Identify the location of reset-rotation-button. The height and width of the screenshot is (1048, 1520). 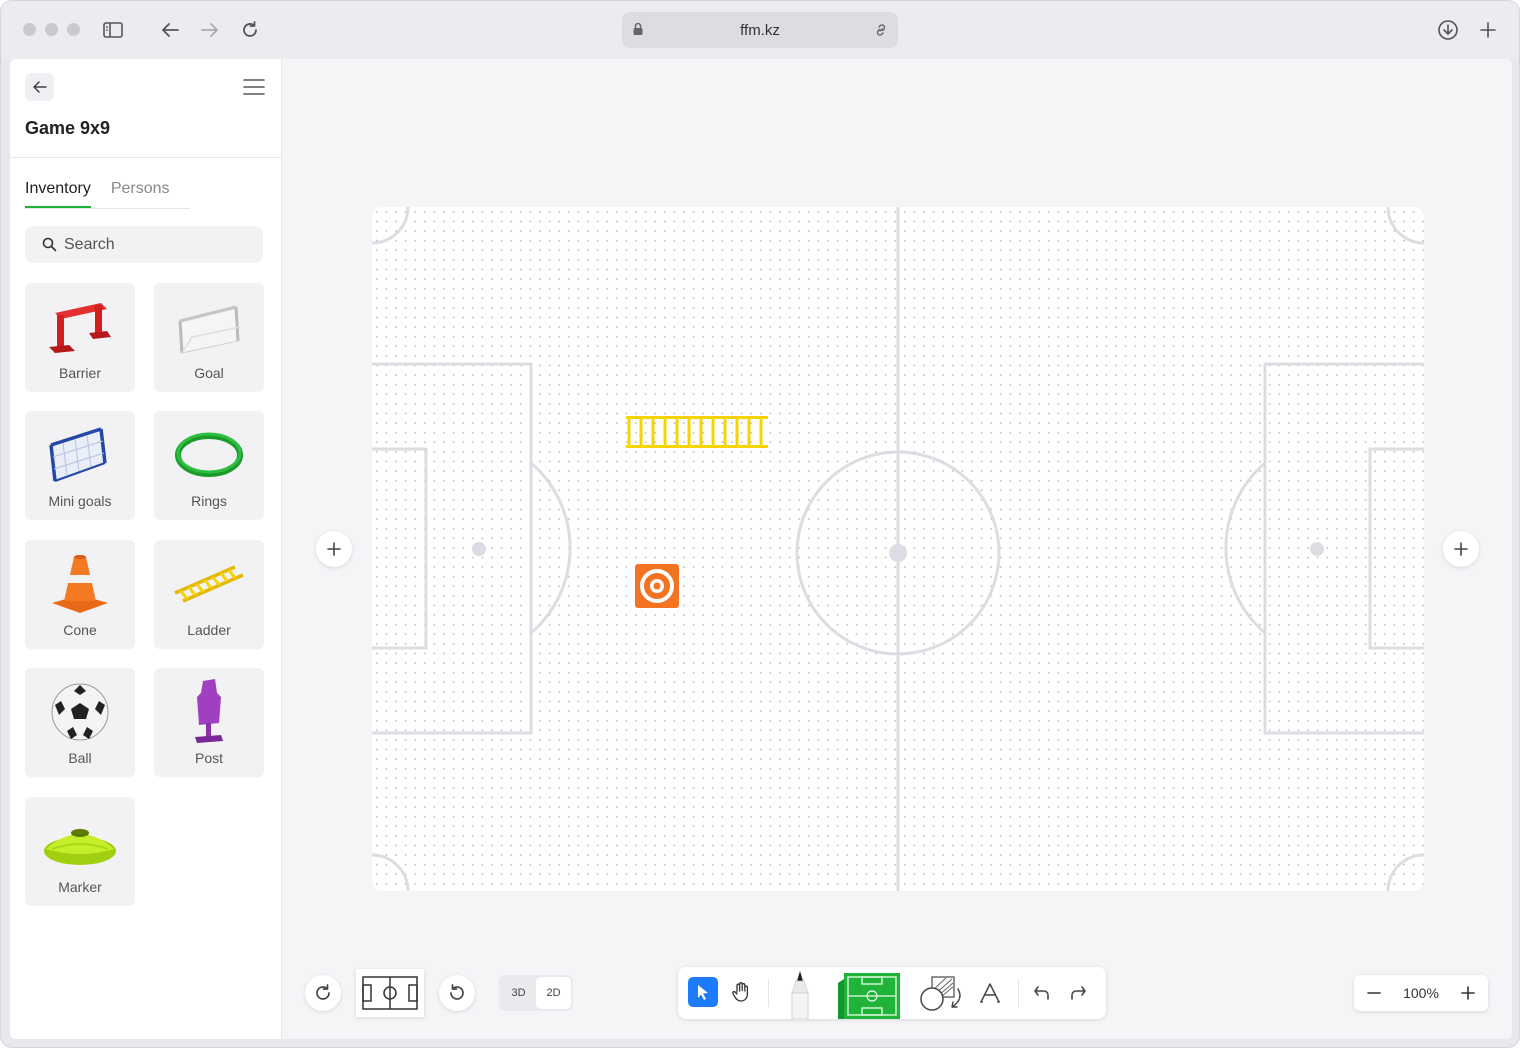
(457, 993).